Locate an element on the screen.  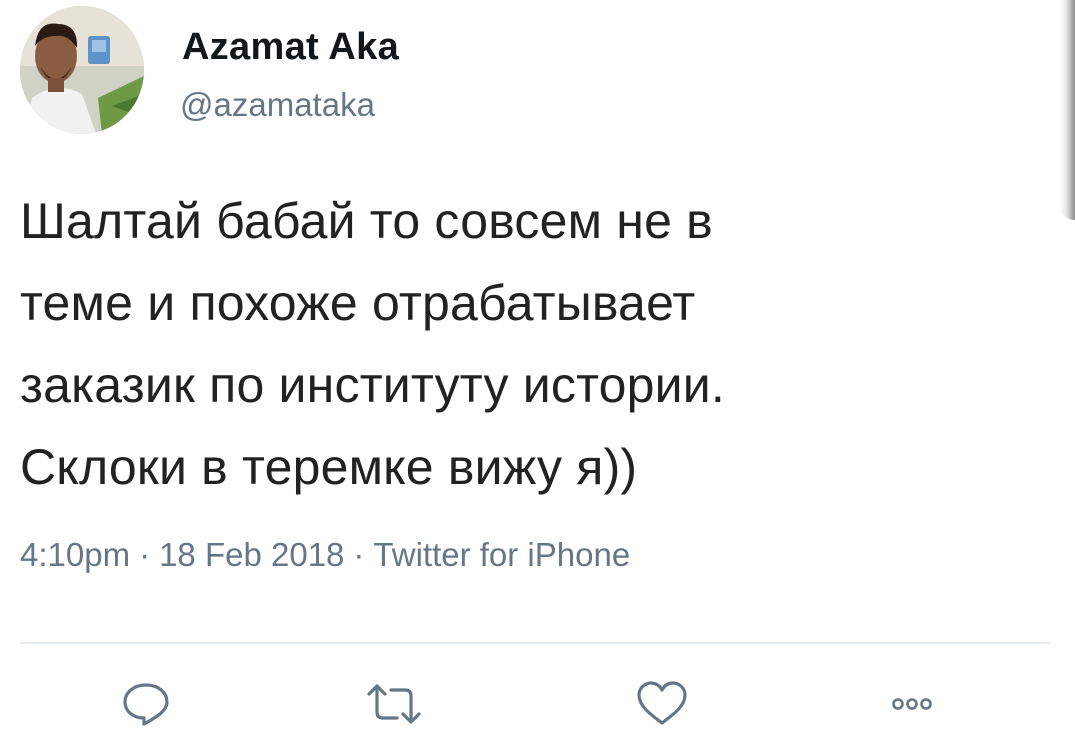
tweet-source: Twitter for iPhone is located at coordinates (501, 554).